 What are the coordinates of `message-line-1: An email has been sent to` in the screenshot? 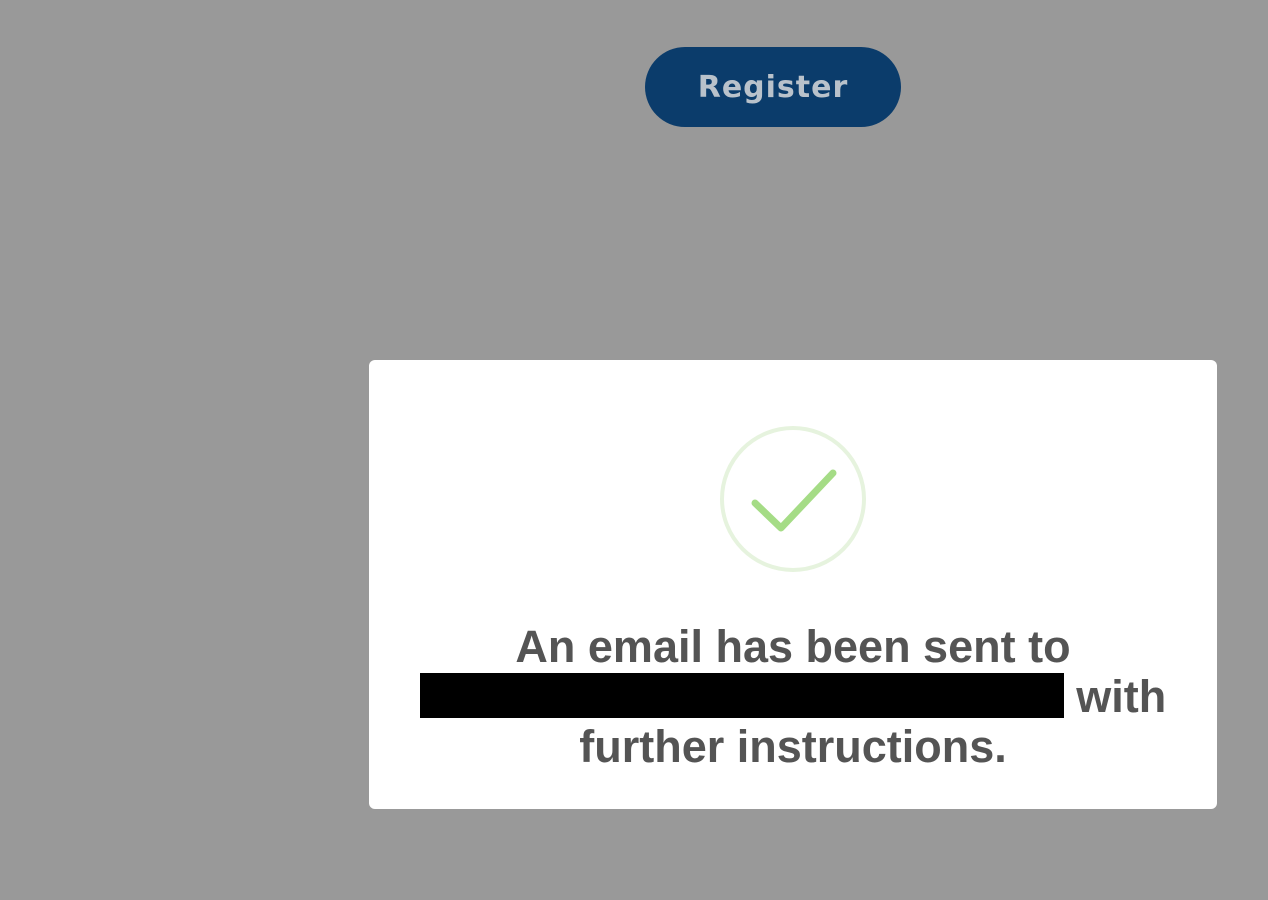 It's located at (793, 646).